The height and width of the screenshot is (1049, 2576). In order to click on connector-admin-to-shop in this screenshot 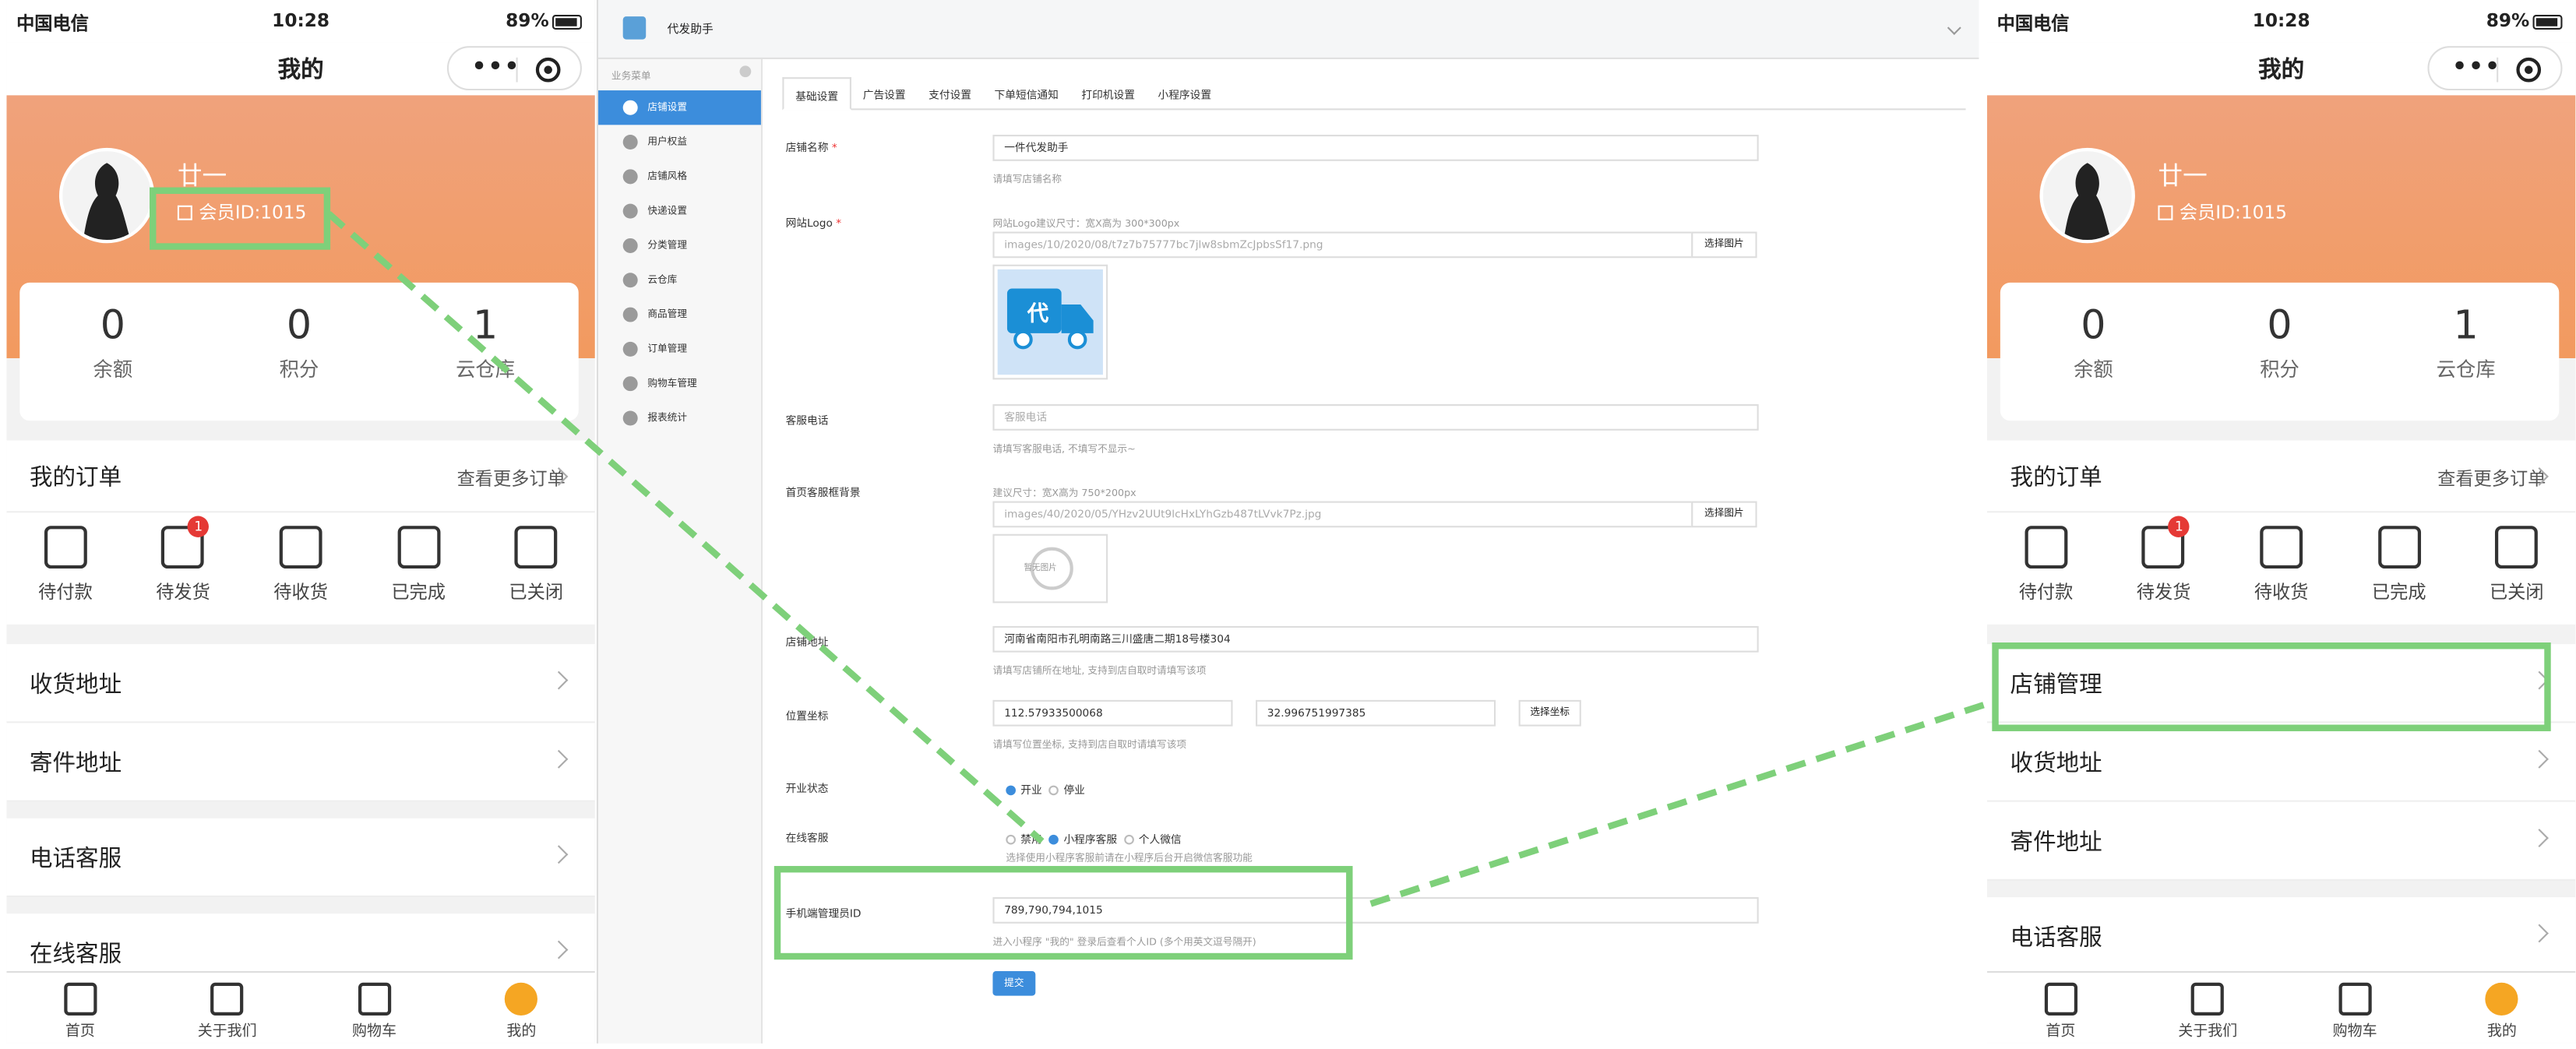, I will do `click(1679, 803)`.